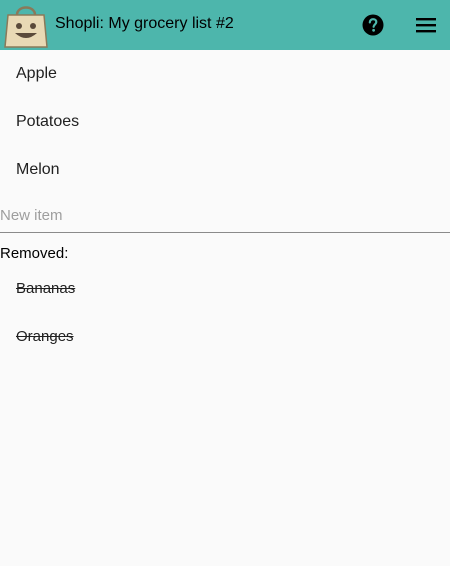  What do you see at coordinates (225, 336) in the screenshot?
I see `removed-item-oranges: Oranges` at bounding box center [225, 336].